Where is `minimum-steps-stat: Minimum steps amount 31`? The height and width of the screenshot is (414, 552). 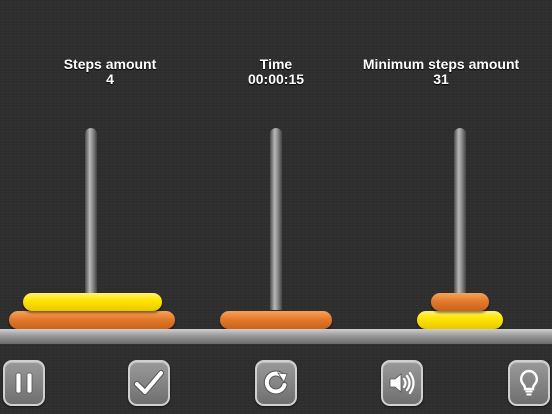
minimum-steps-stat: Minimum steps amount 31 is located at coordinates (441, 72).